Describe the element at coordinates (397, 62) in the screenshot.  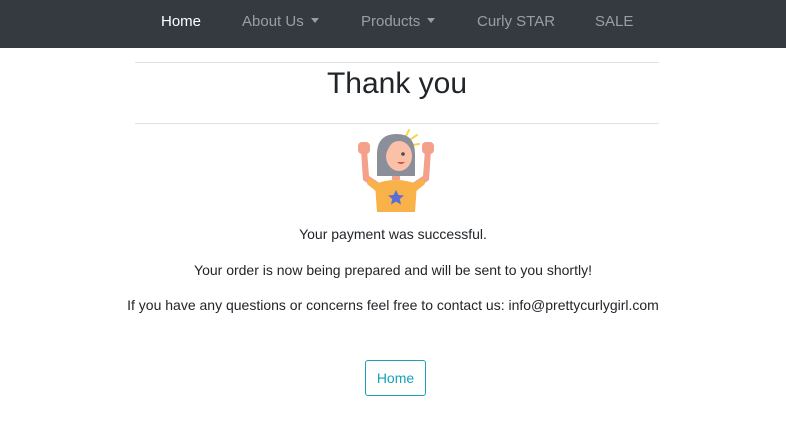
I see `top-divider` at that location.